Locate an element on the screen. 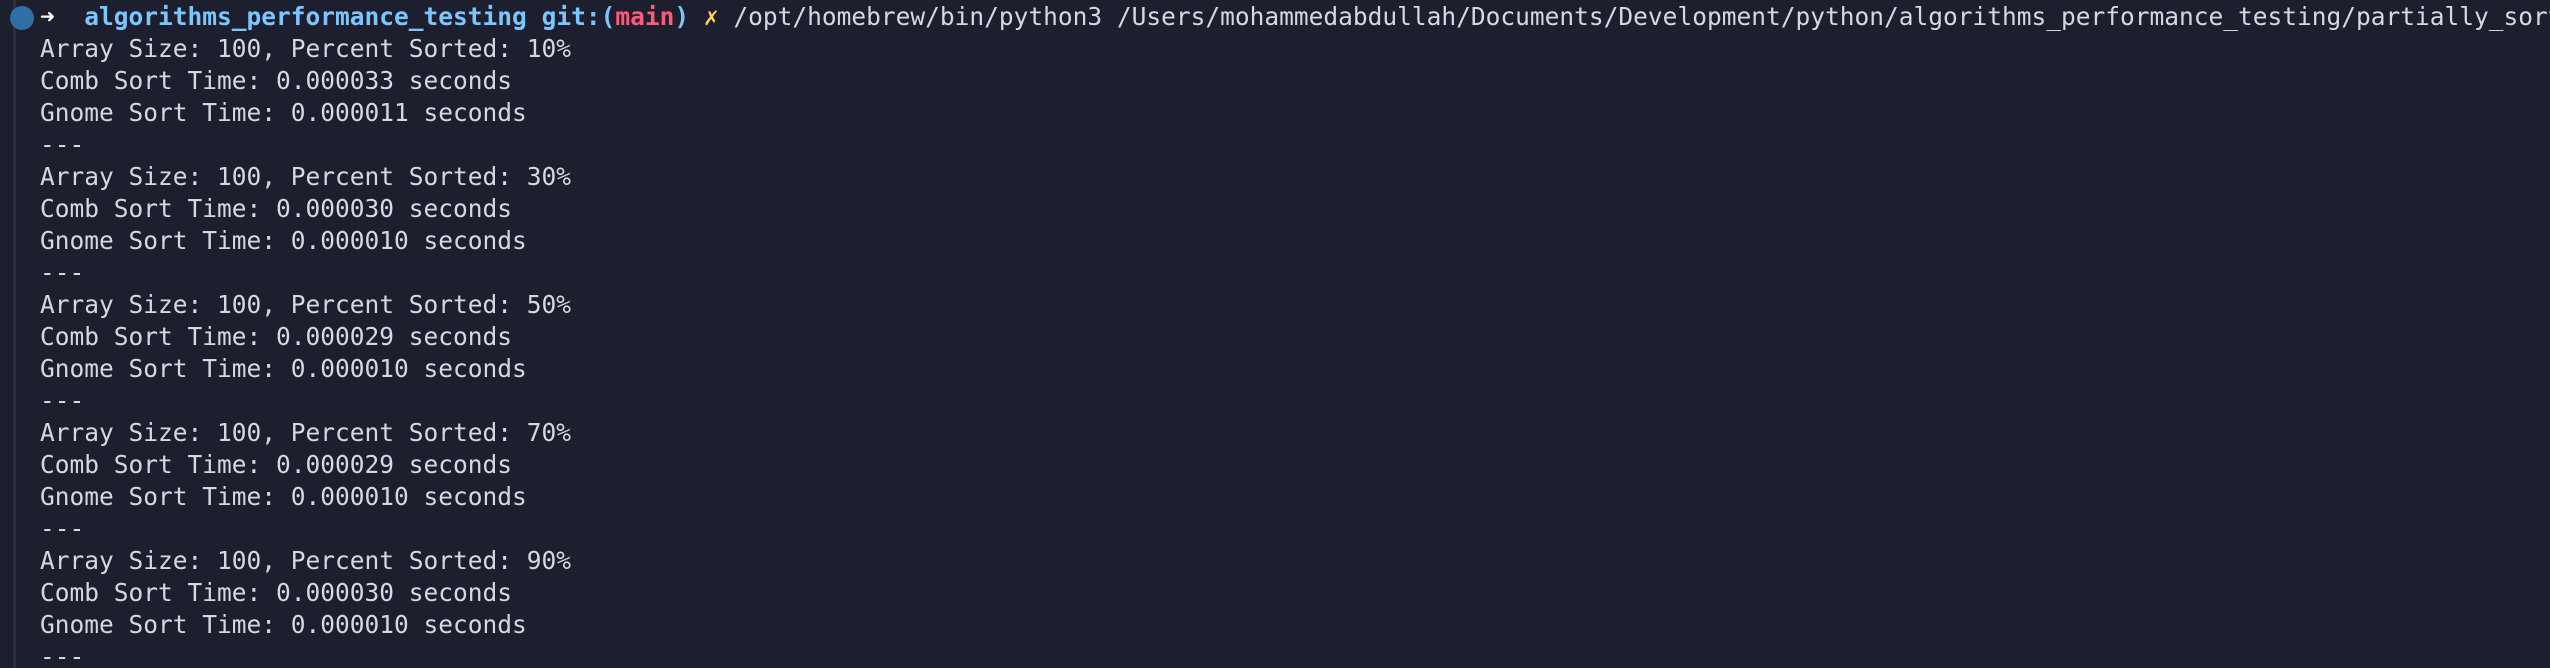 Image resolution: width=2550 pixels, height=668 pixels. prompt-arrow-icon: ➜ is located at coordinates (47, 16).